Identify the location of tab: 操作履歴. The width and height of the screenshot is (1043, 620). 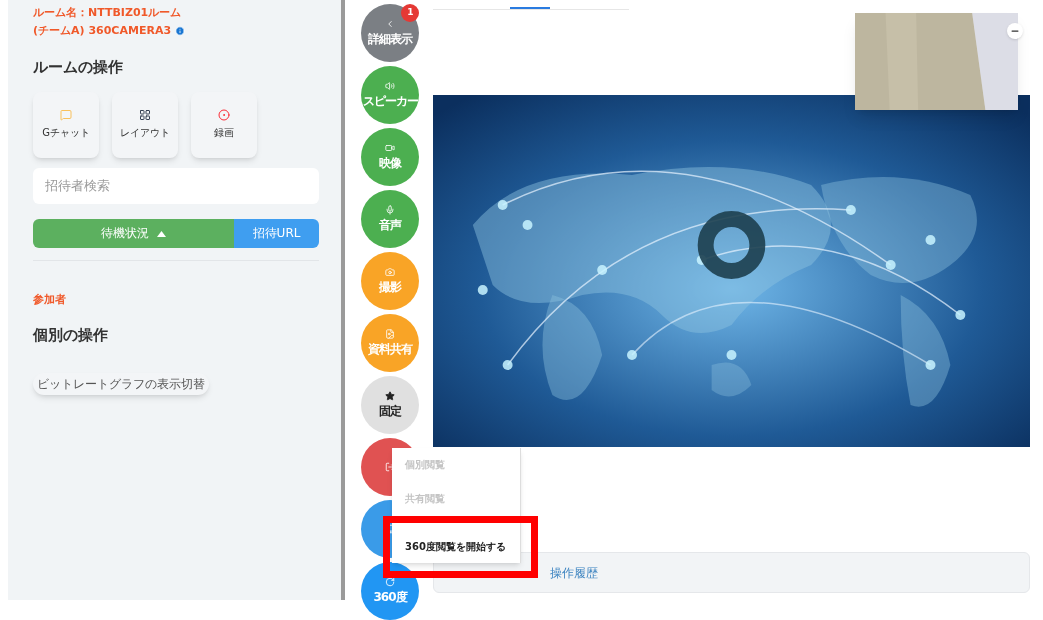
(574, 572).